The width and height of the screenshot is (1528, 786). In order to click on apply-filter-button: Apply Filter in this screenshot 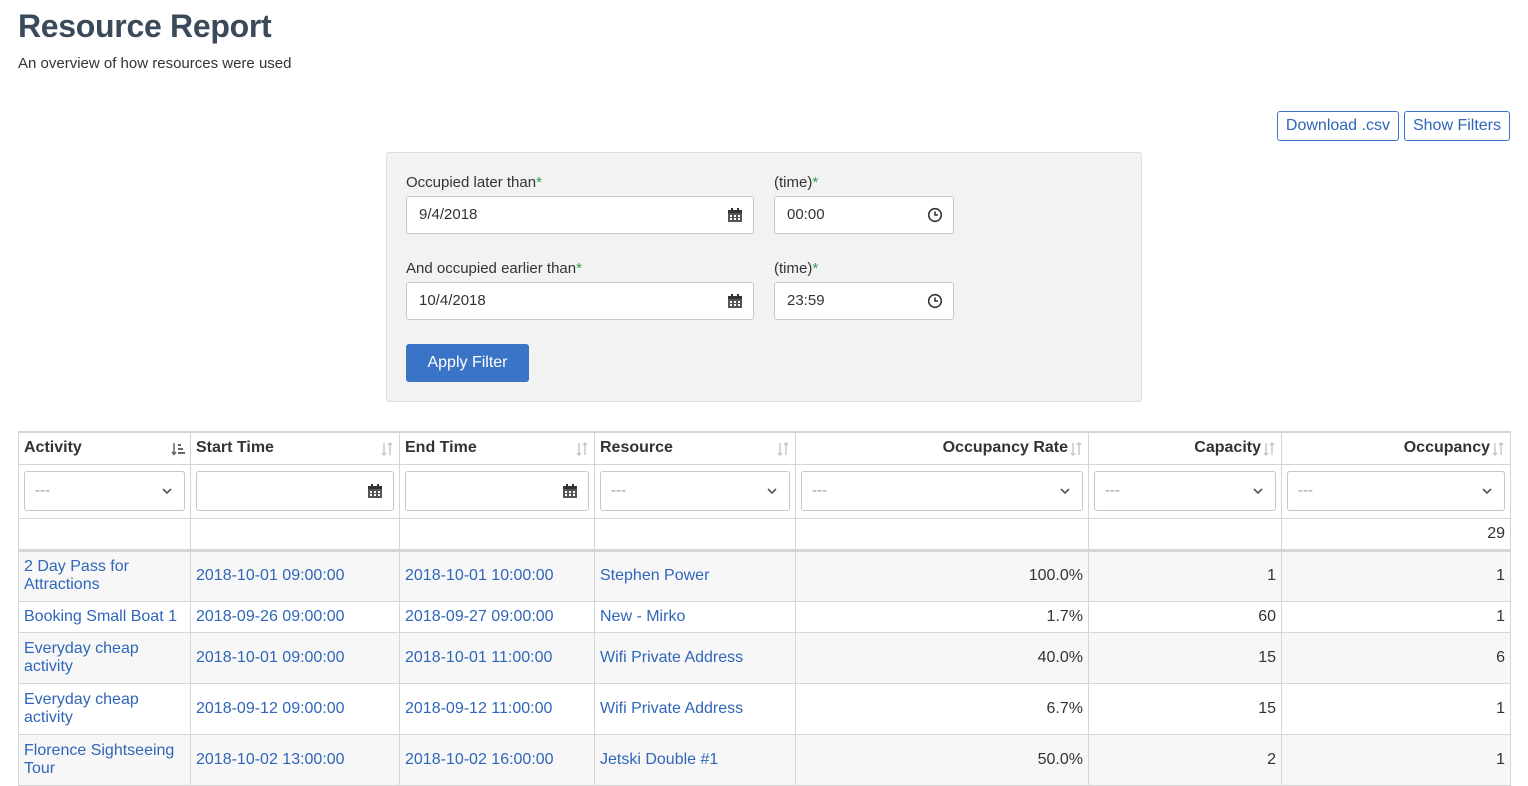, I will do `click(467, 363)`.